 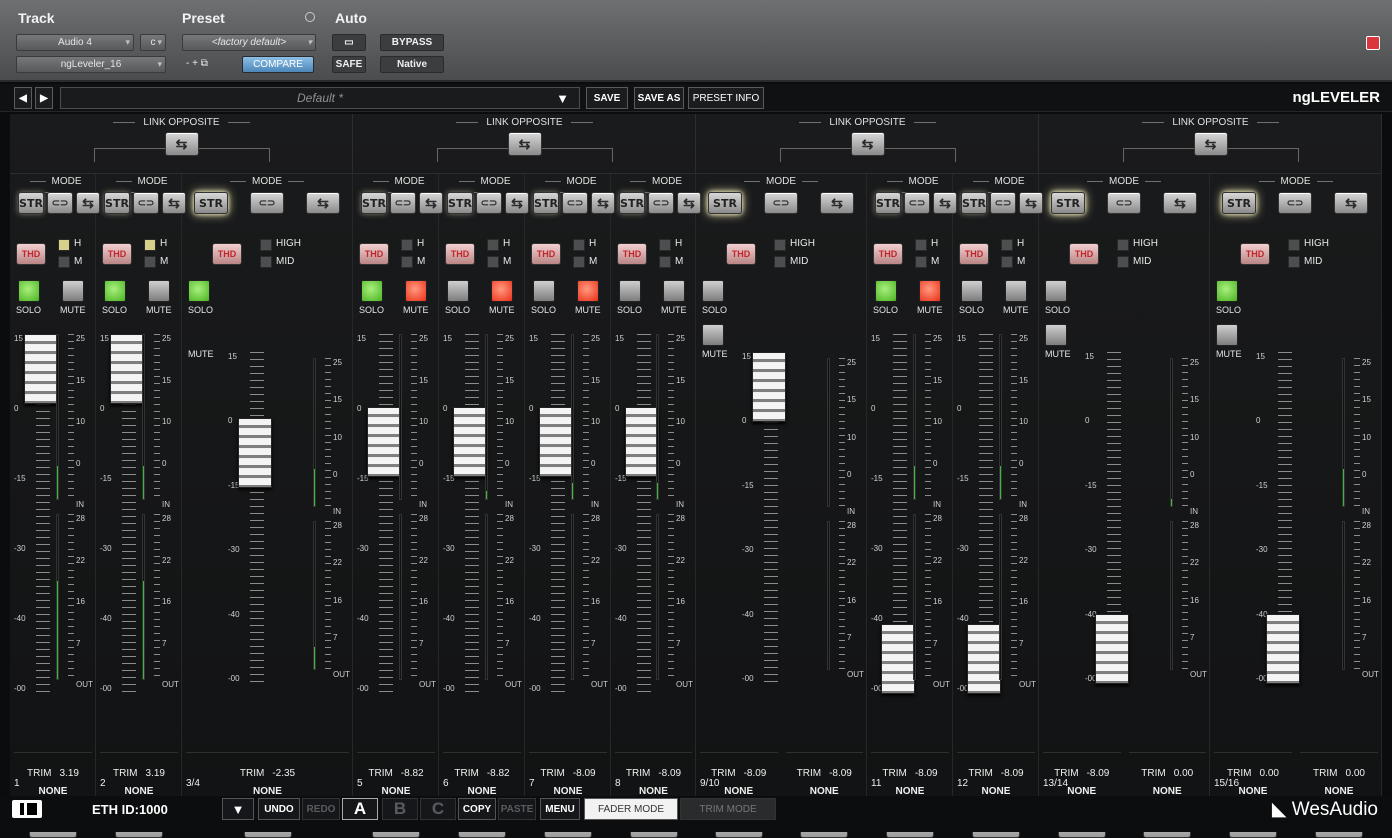 What do you see at coordinates (27, 809) in the screenshot?
I see `device-icon` at bounding box center [27, 809].